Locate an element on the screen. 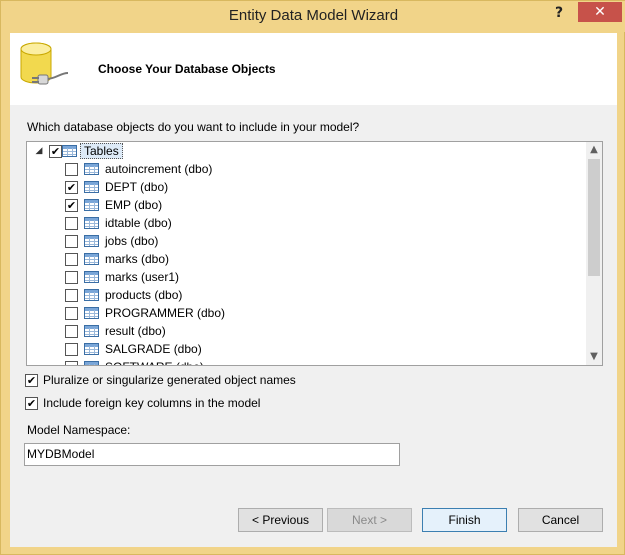 The width and height of the screenshot is (625, 555). tree-item: SOFTWARE (dbo) is located at coordinates (134, 361).